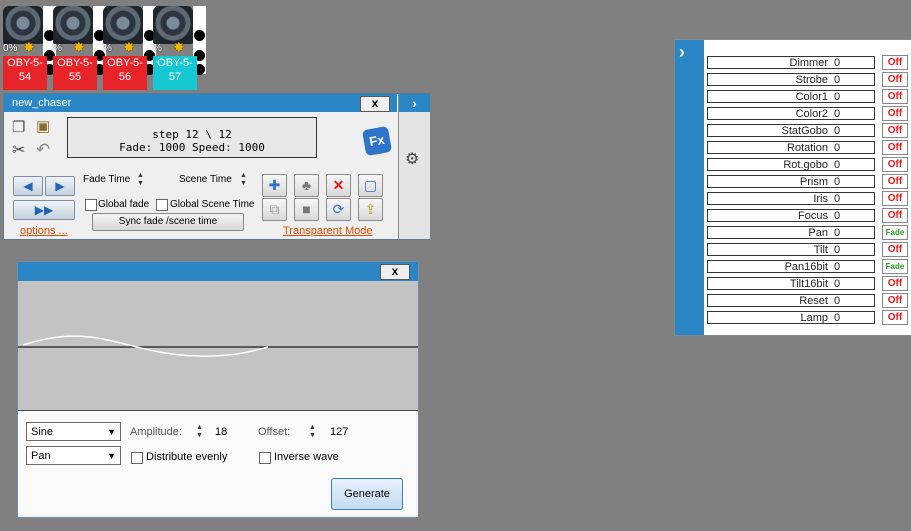  Describe the element at coordinates (18, 150) in the screenshot. I see `cut-icon: ✂` at that location.